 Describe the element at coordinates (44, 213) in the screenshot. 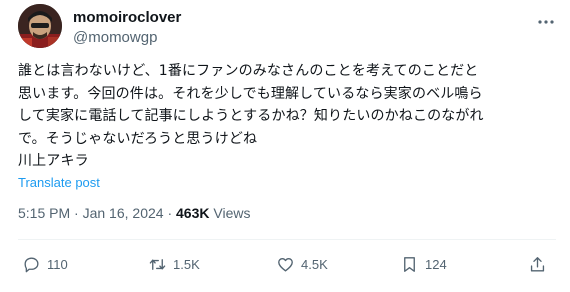

I see `tweet-time: 5:15 PM` at that location.